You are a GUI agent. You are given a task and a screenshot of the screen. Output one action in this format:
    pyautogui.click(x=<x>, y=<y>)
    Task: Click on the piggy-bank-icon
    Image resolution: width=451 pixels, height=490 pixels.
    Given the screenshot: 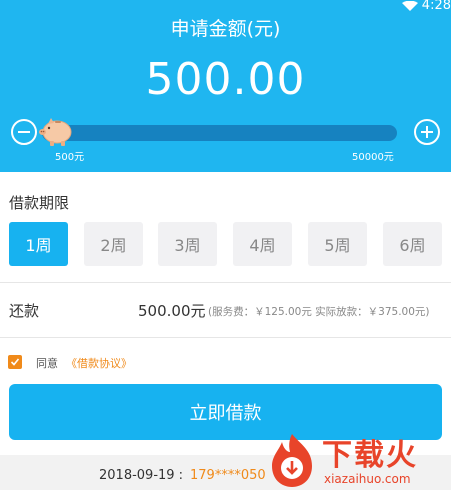 What is the action you would take?
    pyautogui.click(x=56, y=131)
    